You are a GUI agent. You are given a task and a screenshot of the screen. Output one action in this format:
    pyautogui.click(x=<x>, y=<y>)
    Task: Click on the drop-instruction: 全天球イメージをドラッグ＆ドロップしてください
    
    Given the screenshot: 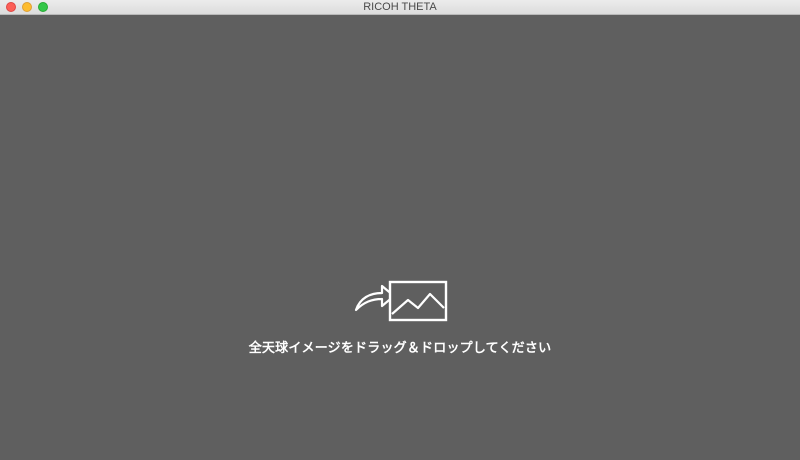 What is the action you would take?
    pyautogui.click(x=400, y=348)
    